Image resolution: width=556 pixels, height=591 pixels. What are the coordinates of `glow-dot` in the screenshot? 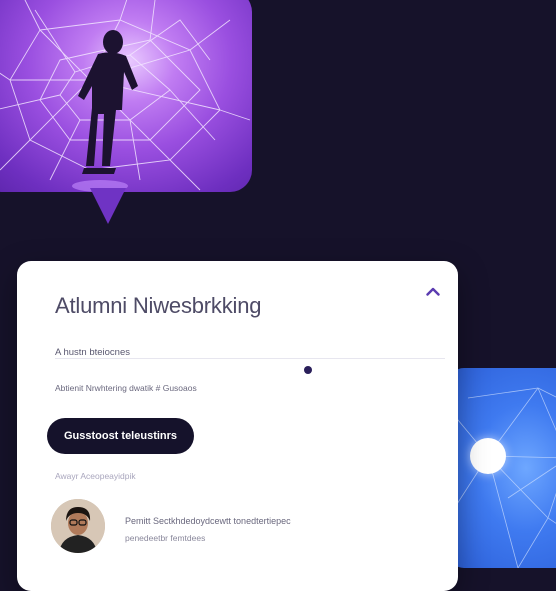 It's located at (488, 456).